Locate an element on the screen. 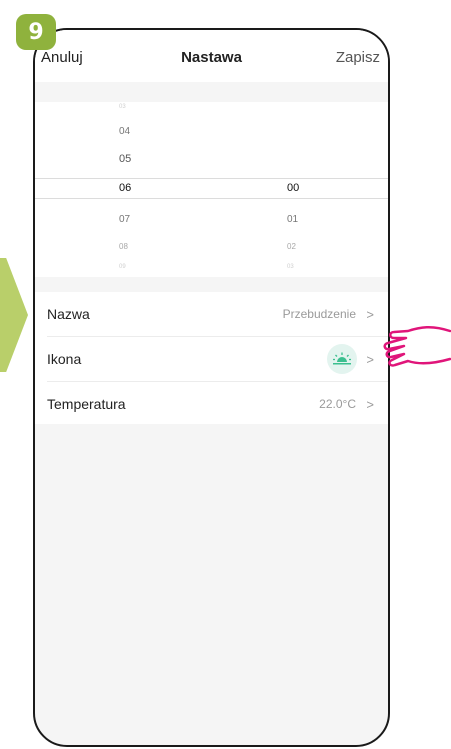 The height and width of the screenshot is (749, 451). step-arrow is located at coordinates (14, 315).